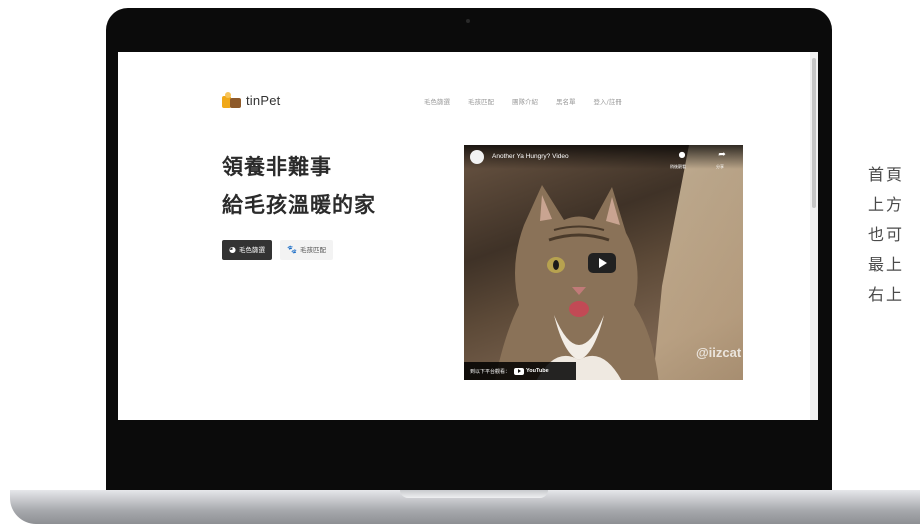 The height and width of the screenshot is (524, 920). Describe the element at coordinates (277, 250) in the screenshot. I see `hero-buttons: ◕ 毛色篩選 🐾 毛孩匹配` at that location.